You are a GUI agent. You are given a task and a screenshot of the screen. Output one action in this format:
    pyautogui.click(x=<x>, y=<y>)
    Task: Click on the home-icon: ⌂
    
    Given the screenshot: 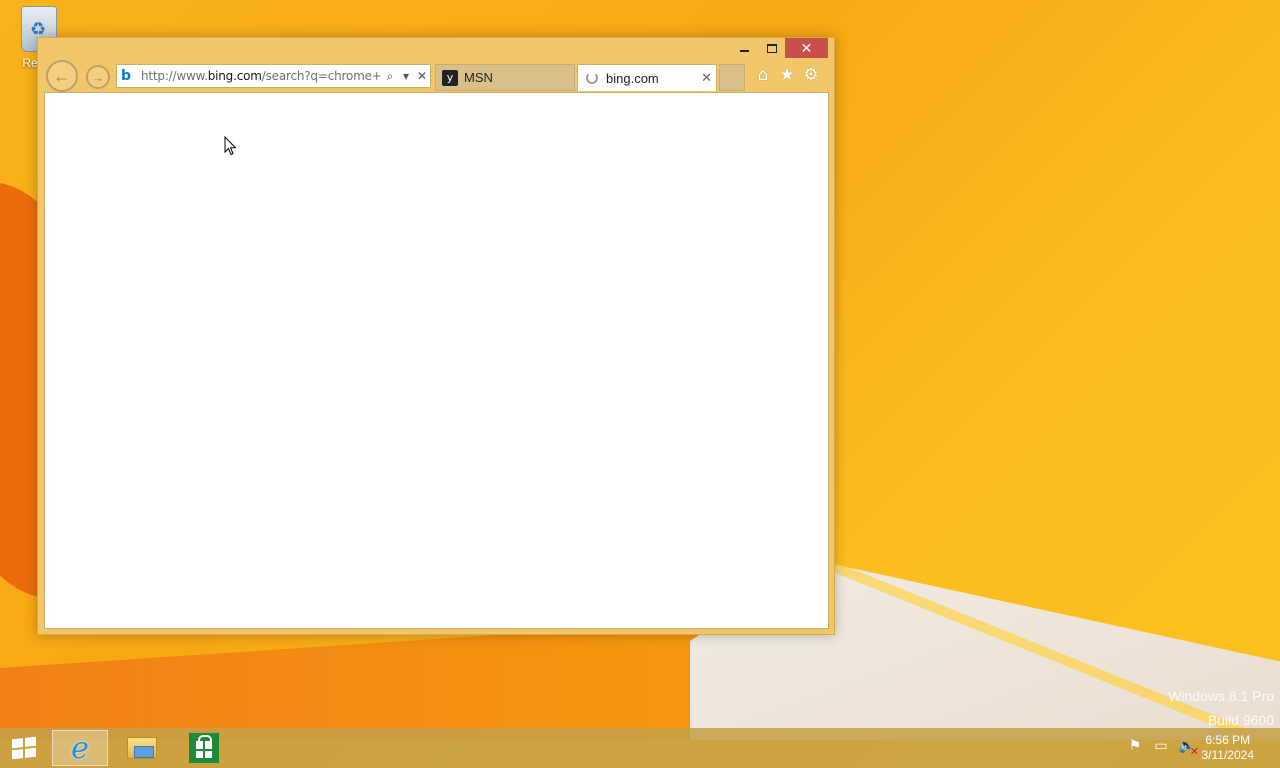 What is the action you would take?
    pyautogui.click(x=763, y=75)
    